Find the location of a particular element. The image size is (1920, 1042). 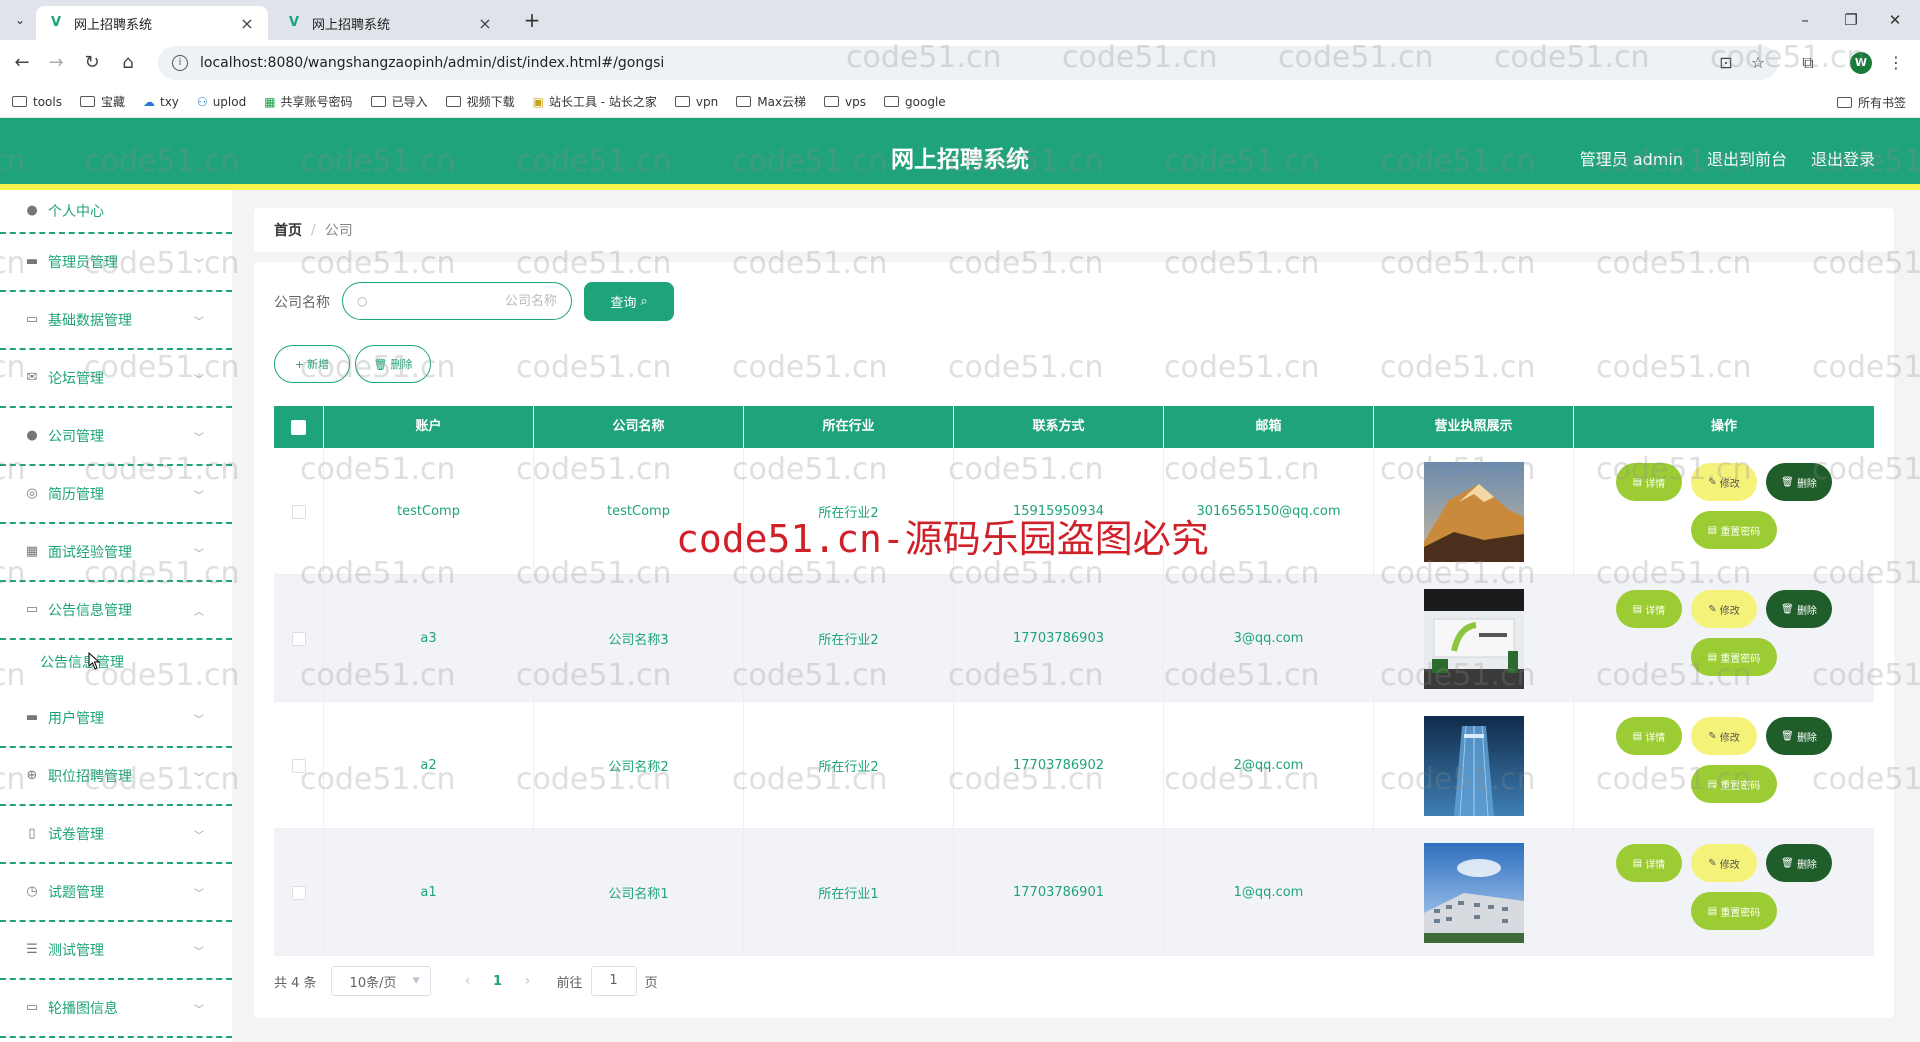

sidebar-item-admin: ▬ 管理员管理 ﹀ is located at coordinates (116, 263).